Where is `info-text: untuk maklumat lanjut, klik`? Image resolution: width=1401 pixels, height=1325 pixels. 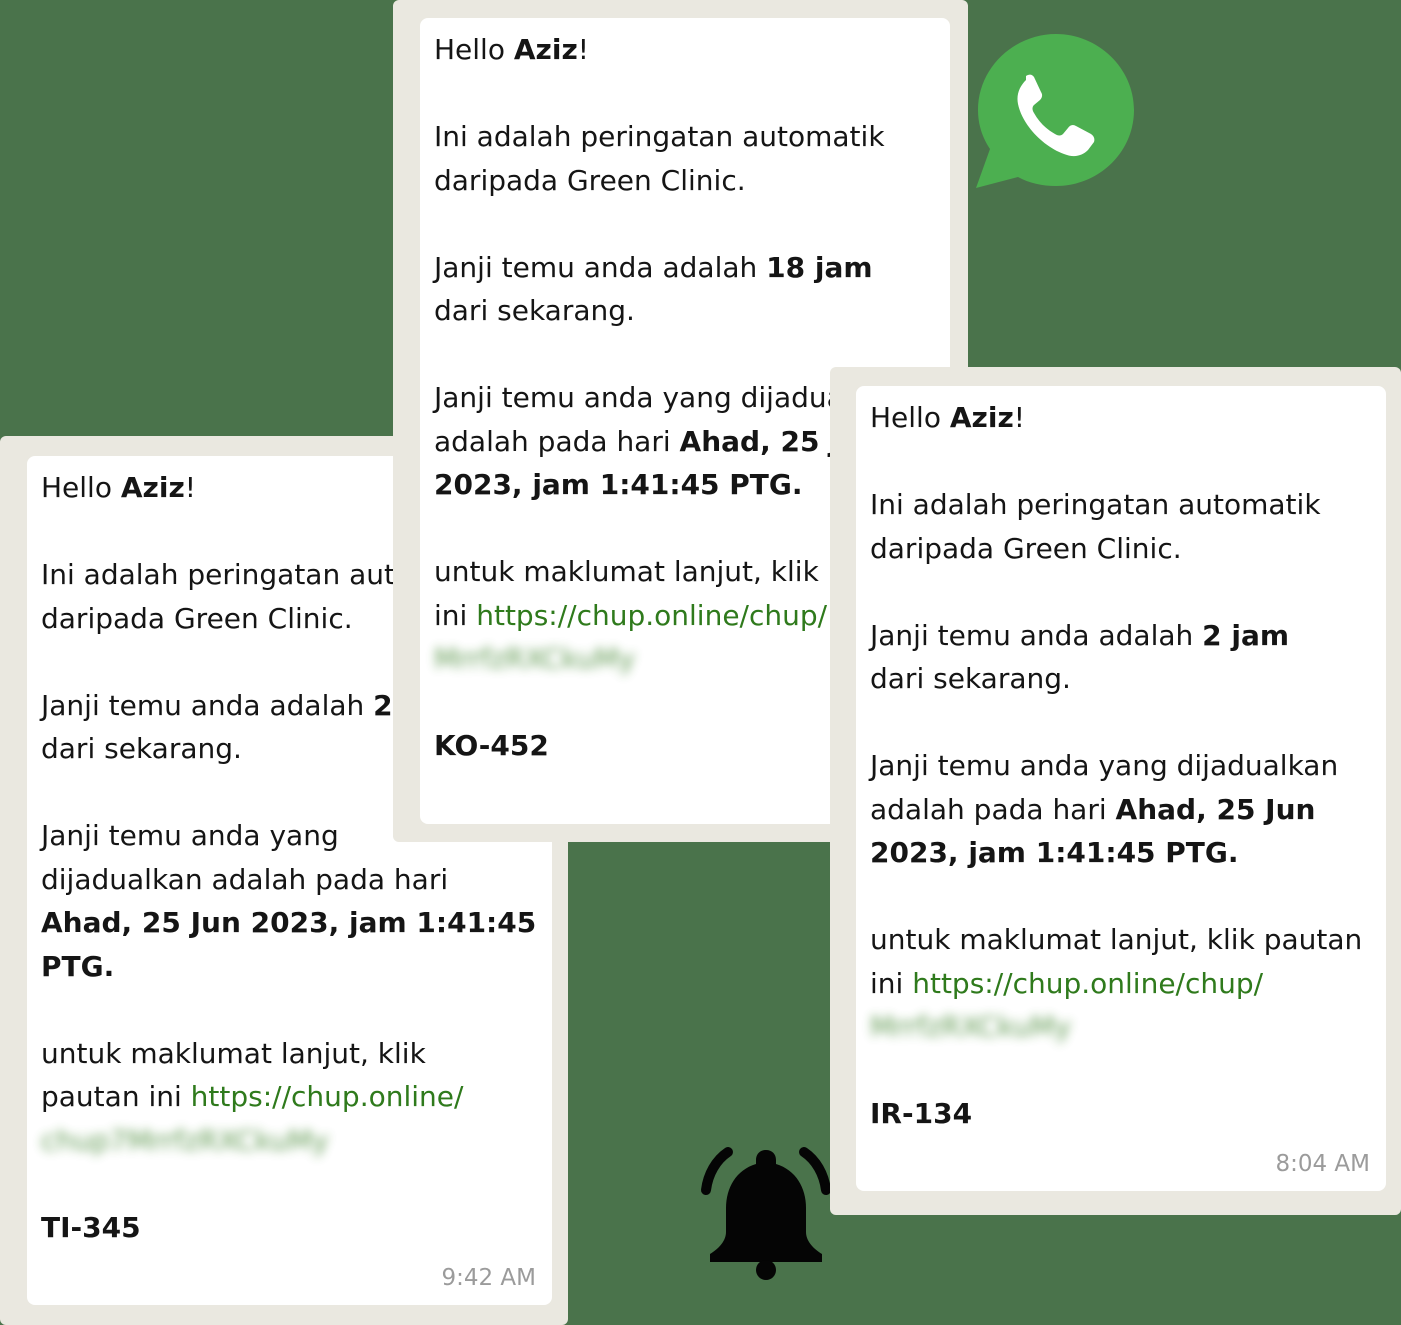
info-text: untuk maklumat lanjut, klik is located at coordinates (233, 1053).